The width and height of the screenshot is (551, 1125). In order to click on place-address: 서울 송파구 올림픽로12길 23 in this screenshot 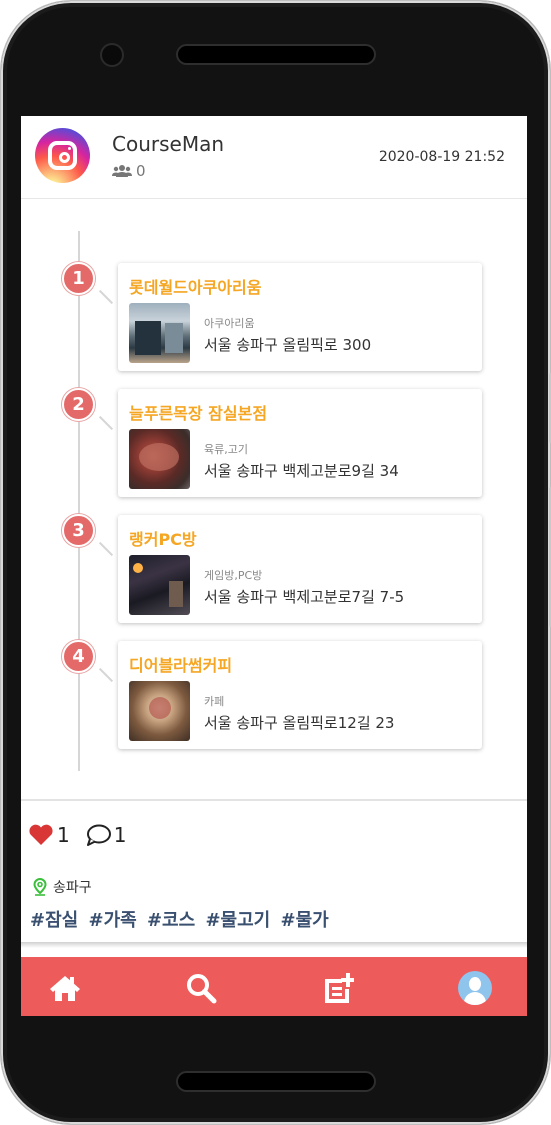, I will do `click(299, 723)`.